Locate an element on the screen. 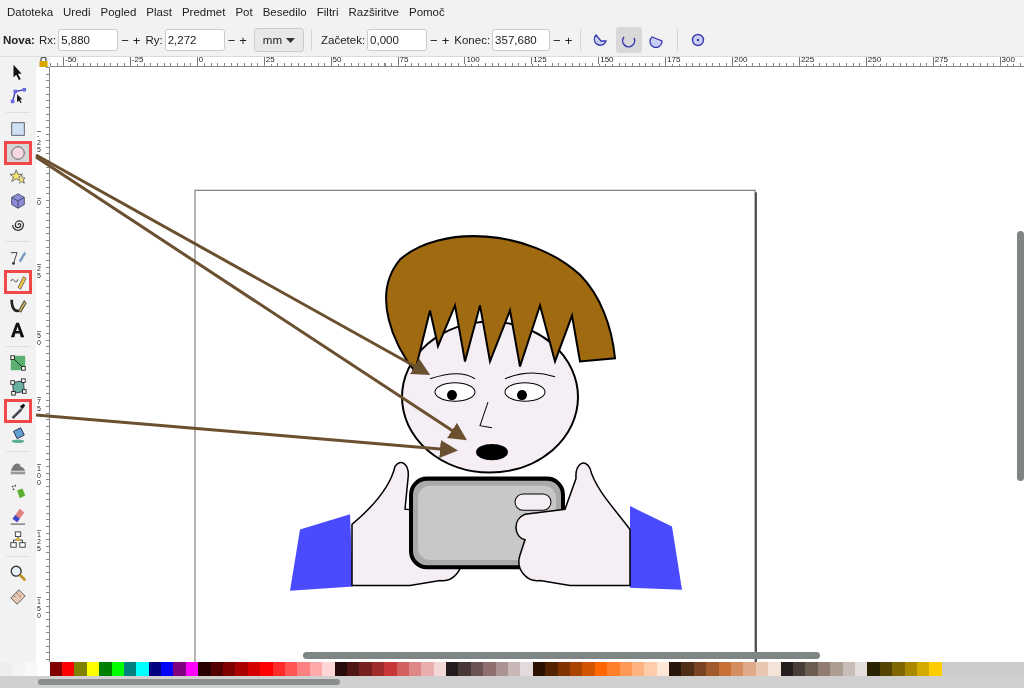 This screenshot has height=688, width=1024. ruler-label: 0 is located at coordinates (200, 60).